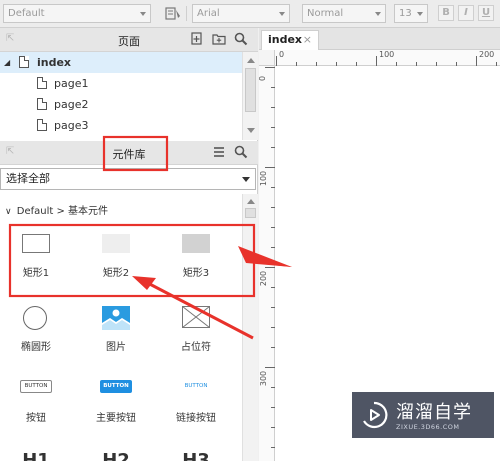  Describe the element at coordinates (196, 273) in the screenshot. I see `widget-label: 矩形3` at that location.